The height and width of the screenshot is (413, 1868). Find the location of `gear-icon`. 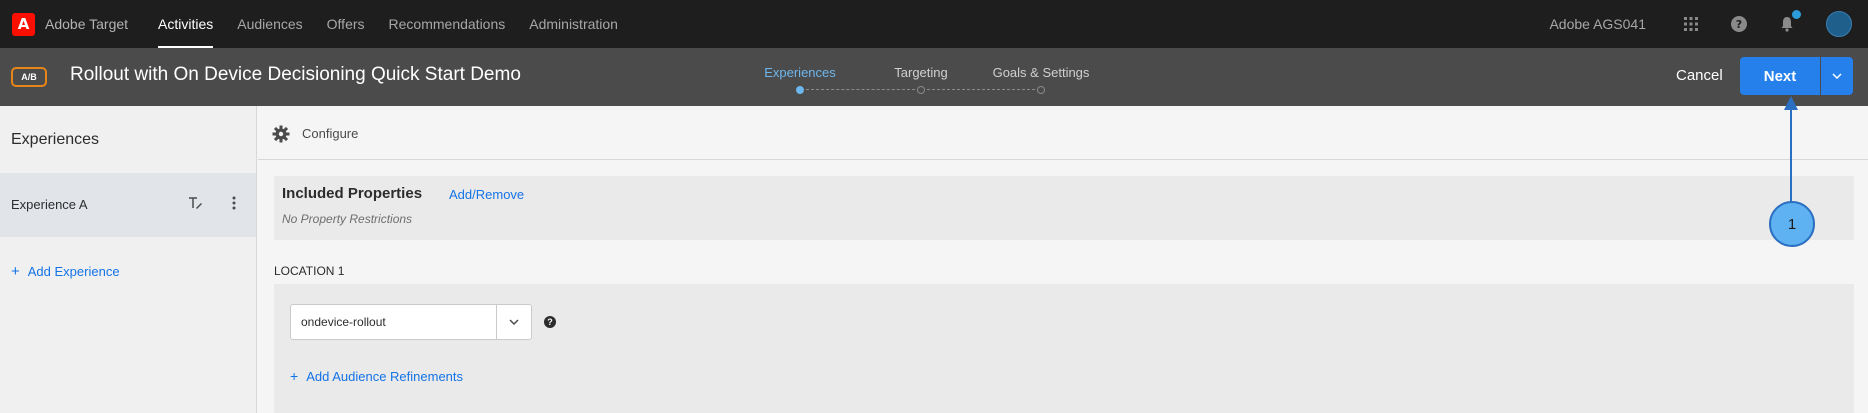

gear-icon is located at coordinates (281, 134).